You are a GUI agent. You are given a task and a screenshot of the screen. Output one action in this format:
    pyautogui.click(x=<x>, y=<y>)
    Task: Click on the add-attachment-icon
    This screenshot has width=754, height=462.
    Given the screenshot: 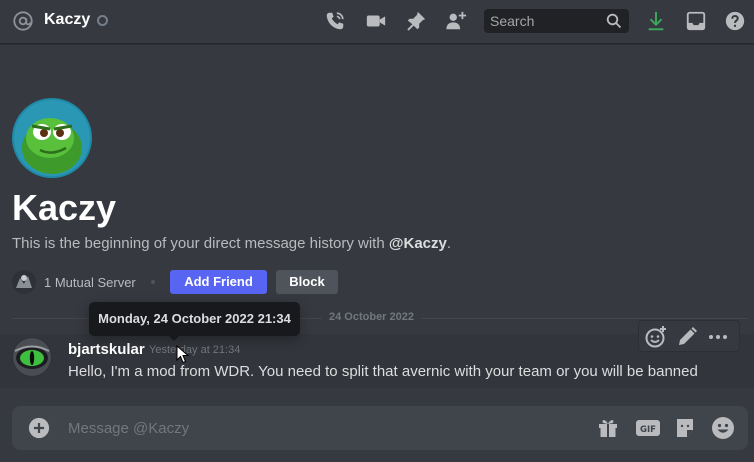 What is the action you would take?
    pyautogui.click(x=39, y=428)
    